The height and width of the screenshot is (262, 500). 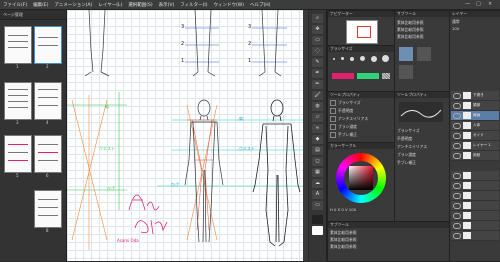 What do you see at coordinates (475, 29) in the screenshot?
I see `layer-opacity: 100` at bounding box center [475, 29].